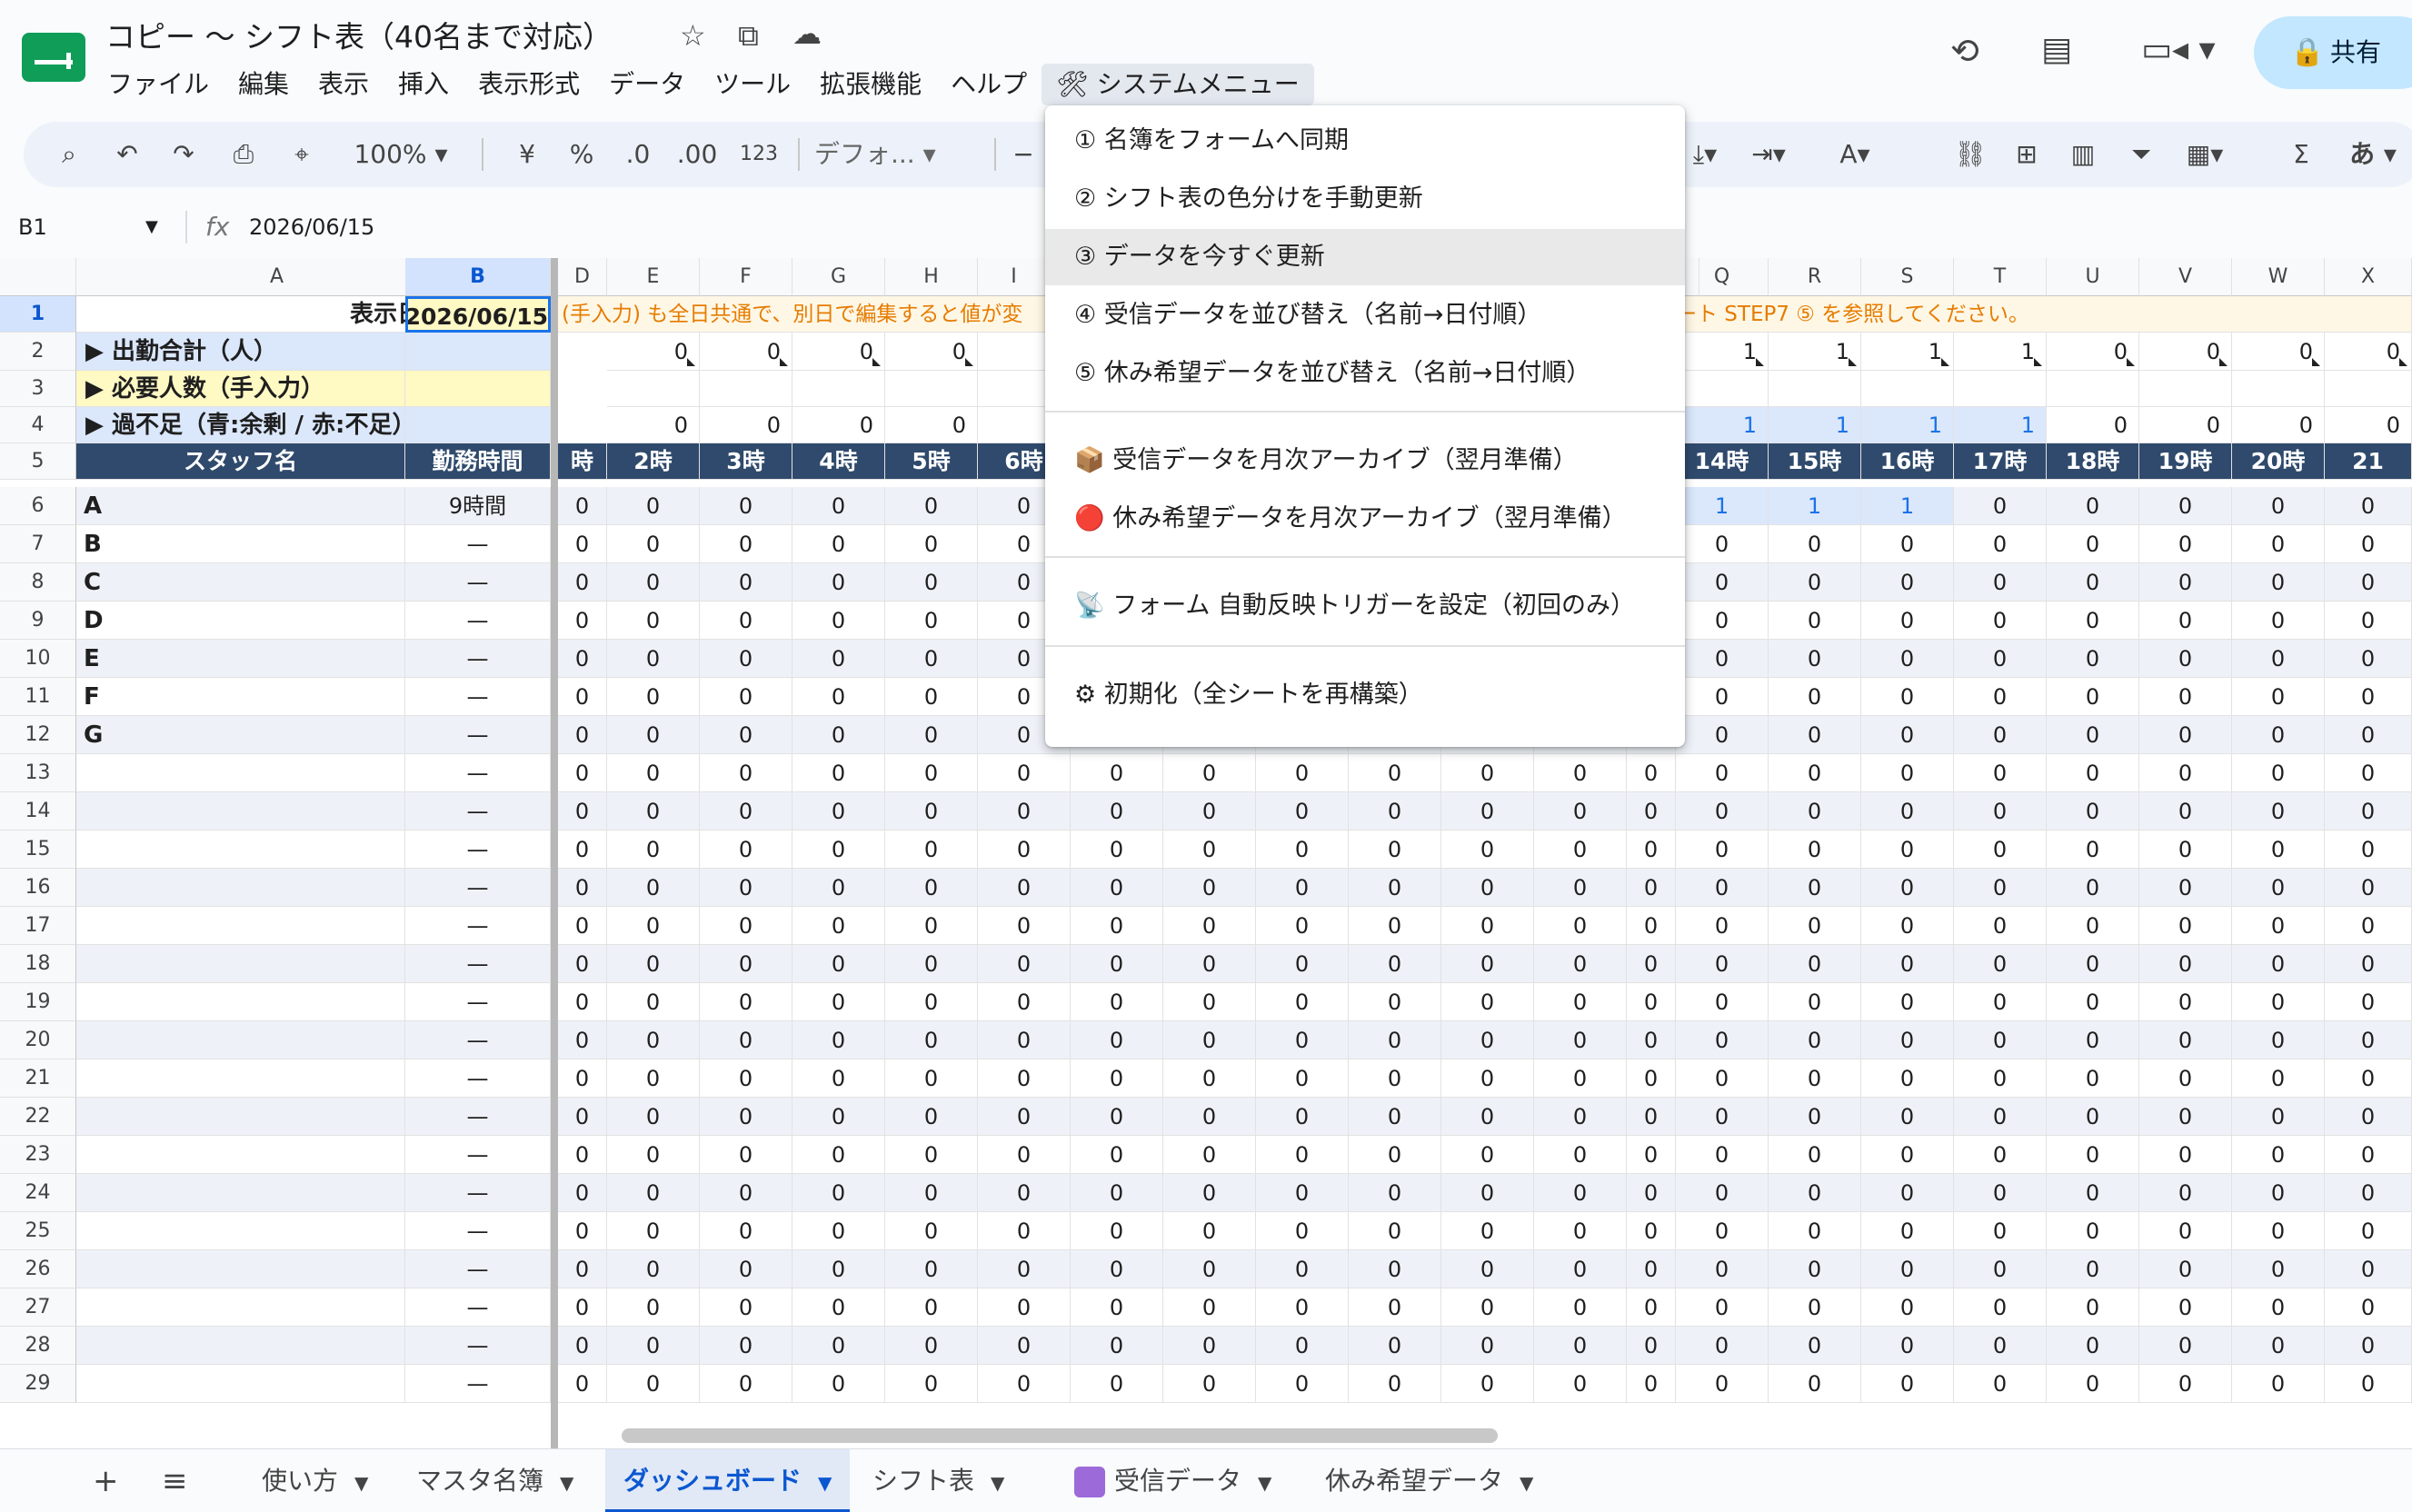 The image size is (2412, 1512). I want to click on zoom-select: 100% ▾, so click(401, 154).